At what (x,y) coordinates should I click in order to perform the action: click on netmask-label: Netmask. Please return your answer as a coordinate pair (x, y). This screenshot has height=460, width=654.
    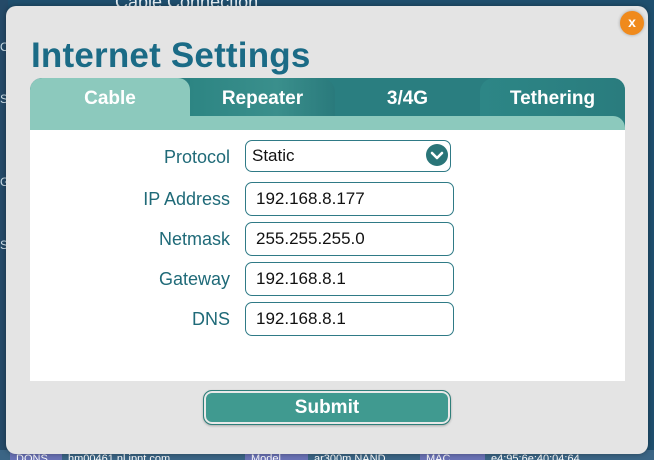
    Looking at the image, I should click on (194, 239).